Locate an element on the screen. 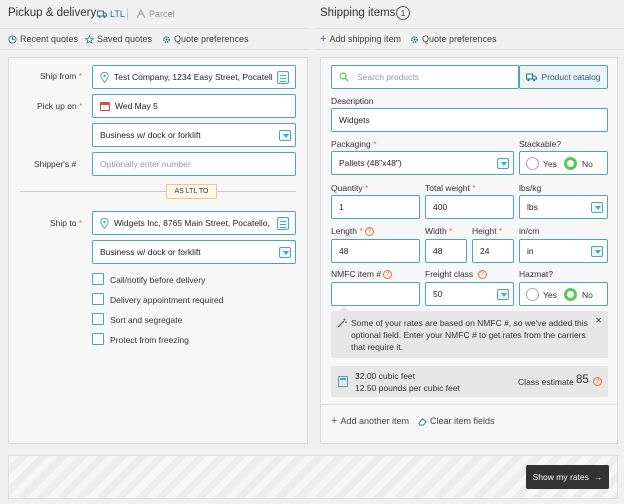 This screenshot has height=504, width=624. stackable-no-label: No is located at coordinates (587, 164).